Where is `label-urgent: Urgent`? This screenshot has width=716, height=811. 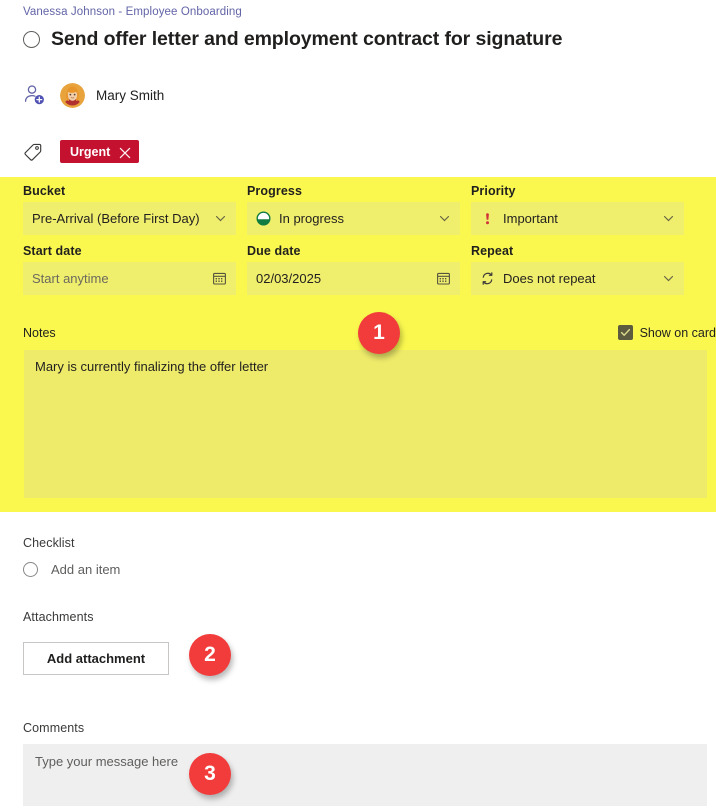
label-urgent: Urgent is located at coordinates (100, 151).